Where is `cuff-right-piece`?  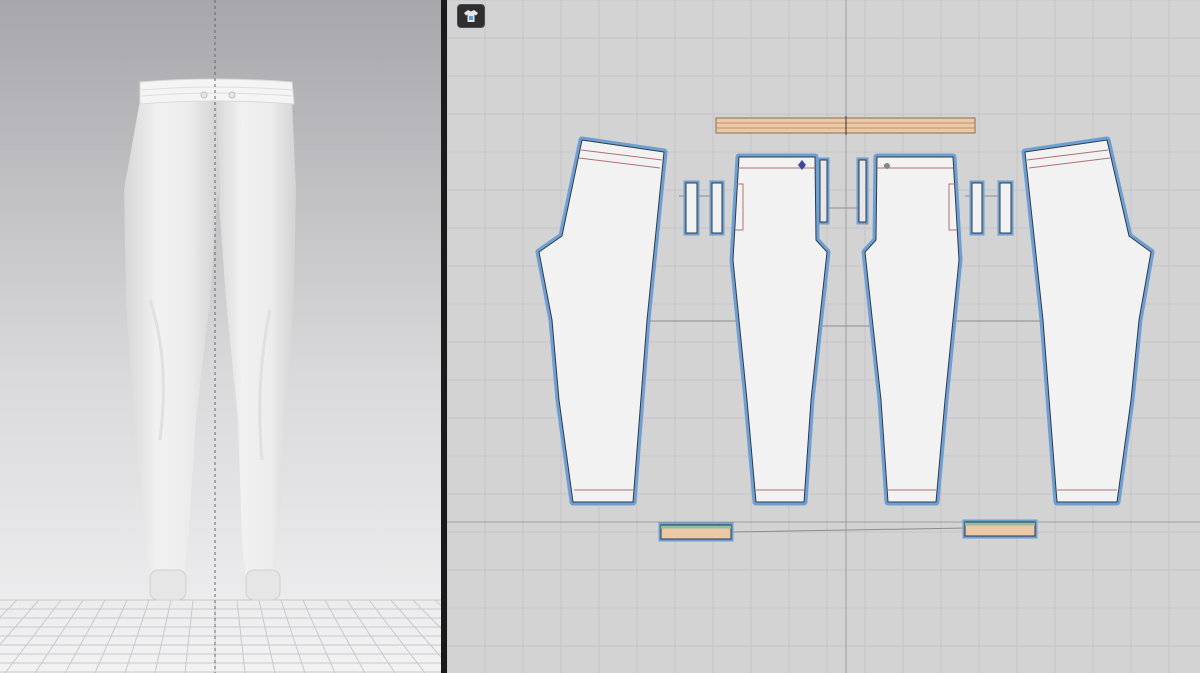 cuff-right-piece is located at coordinates (1000, 529).